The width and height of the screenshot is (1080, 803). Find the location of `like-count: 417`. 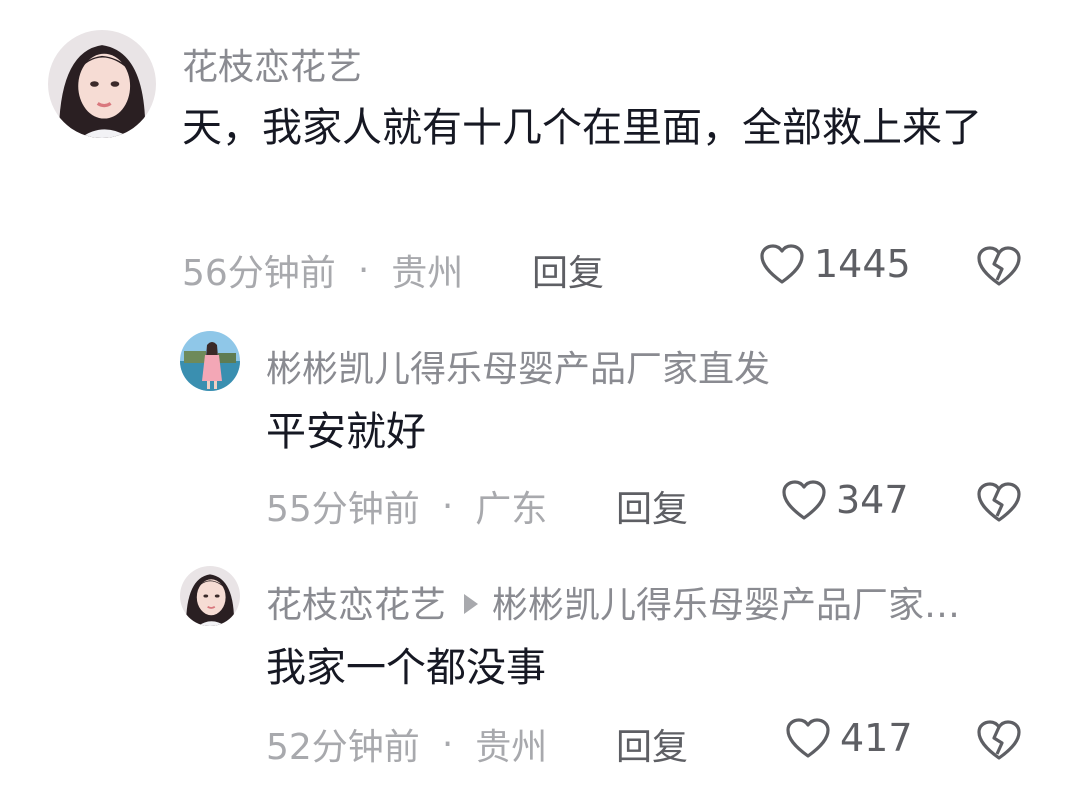

like-count: 417 is located at coordinates (876, 738).